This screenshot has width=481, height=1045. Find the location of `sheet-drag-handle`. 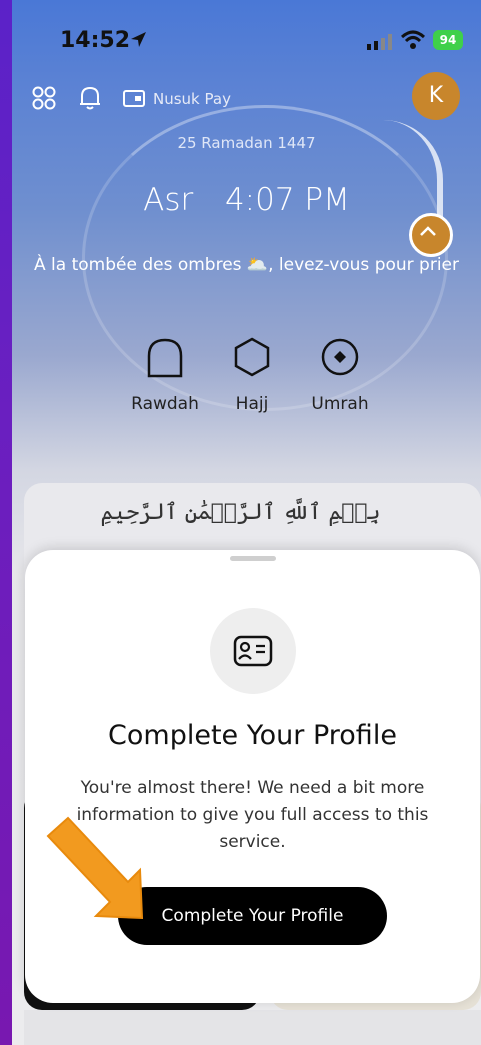

sheet-drag-handle is located at coordinates (253, 558).